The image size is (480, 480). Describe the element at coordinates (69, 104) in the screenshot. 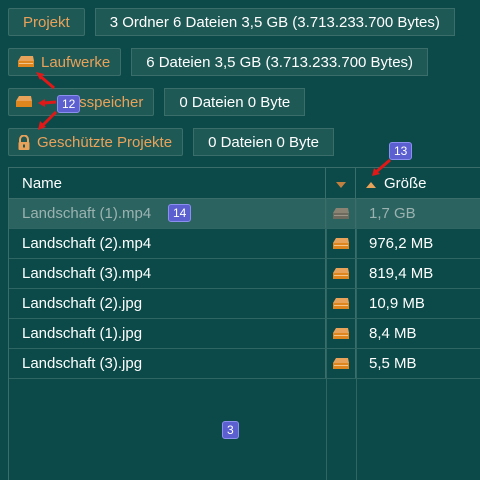

I see `annotation-badge-12: 12` at that location.